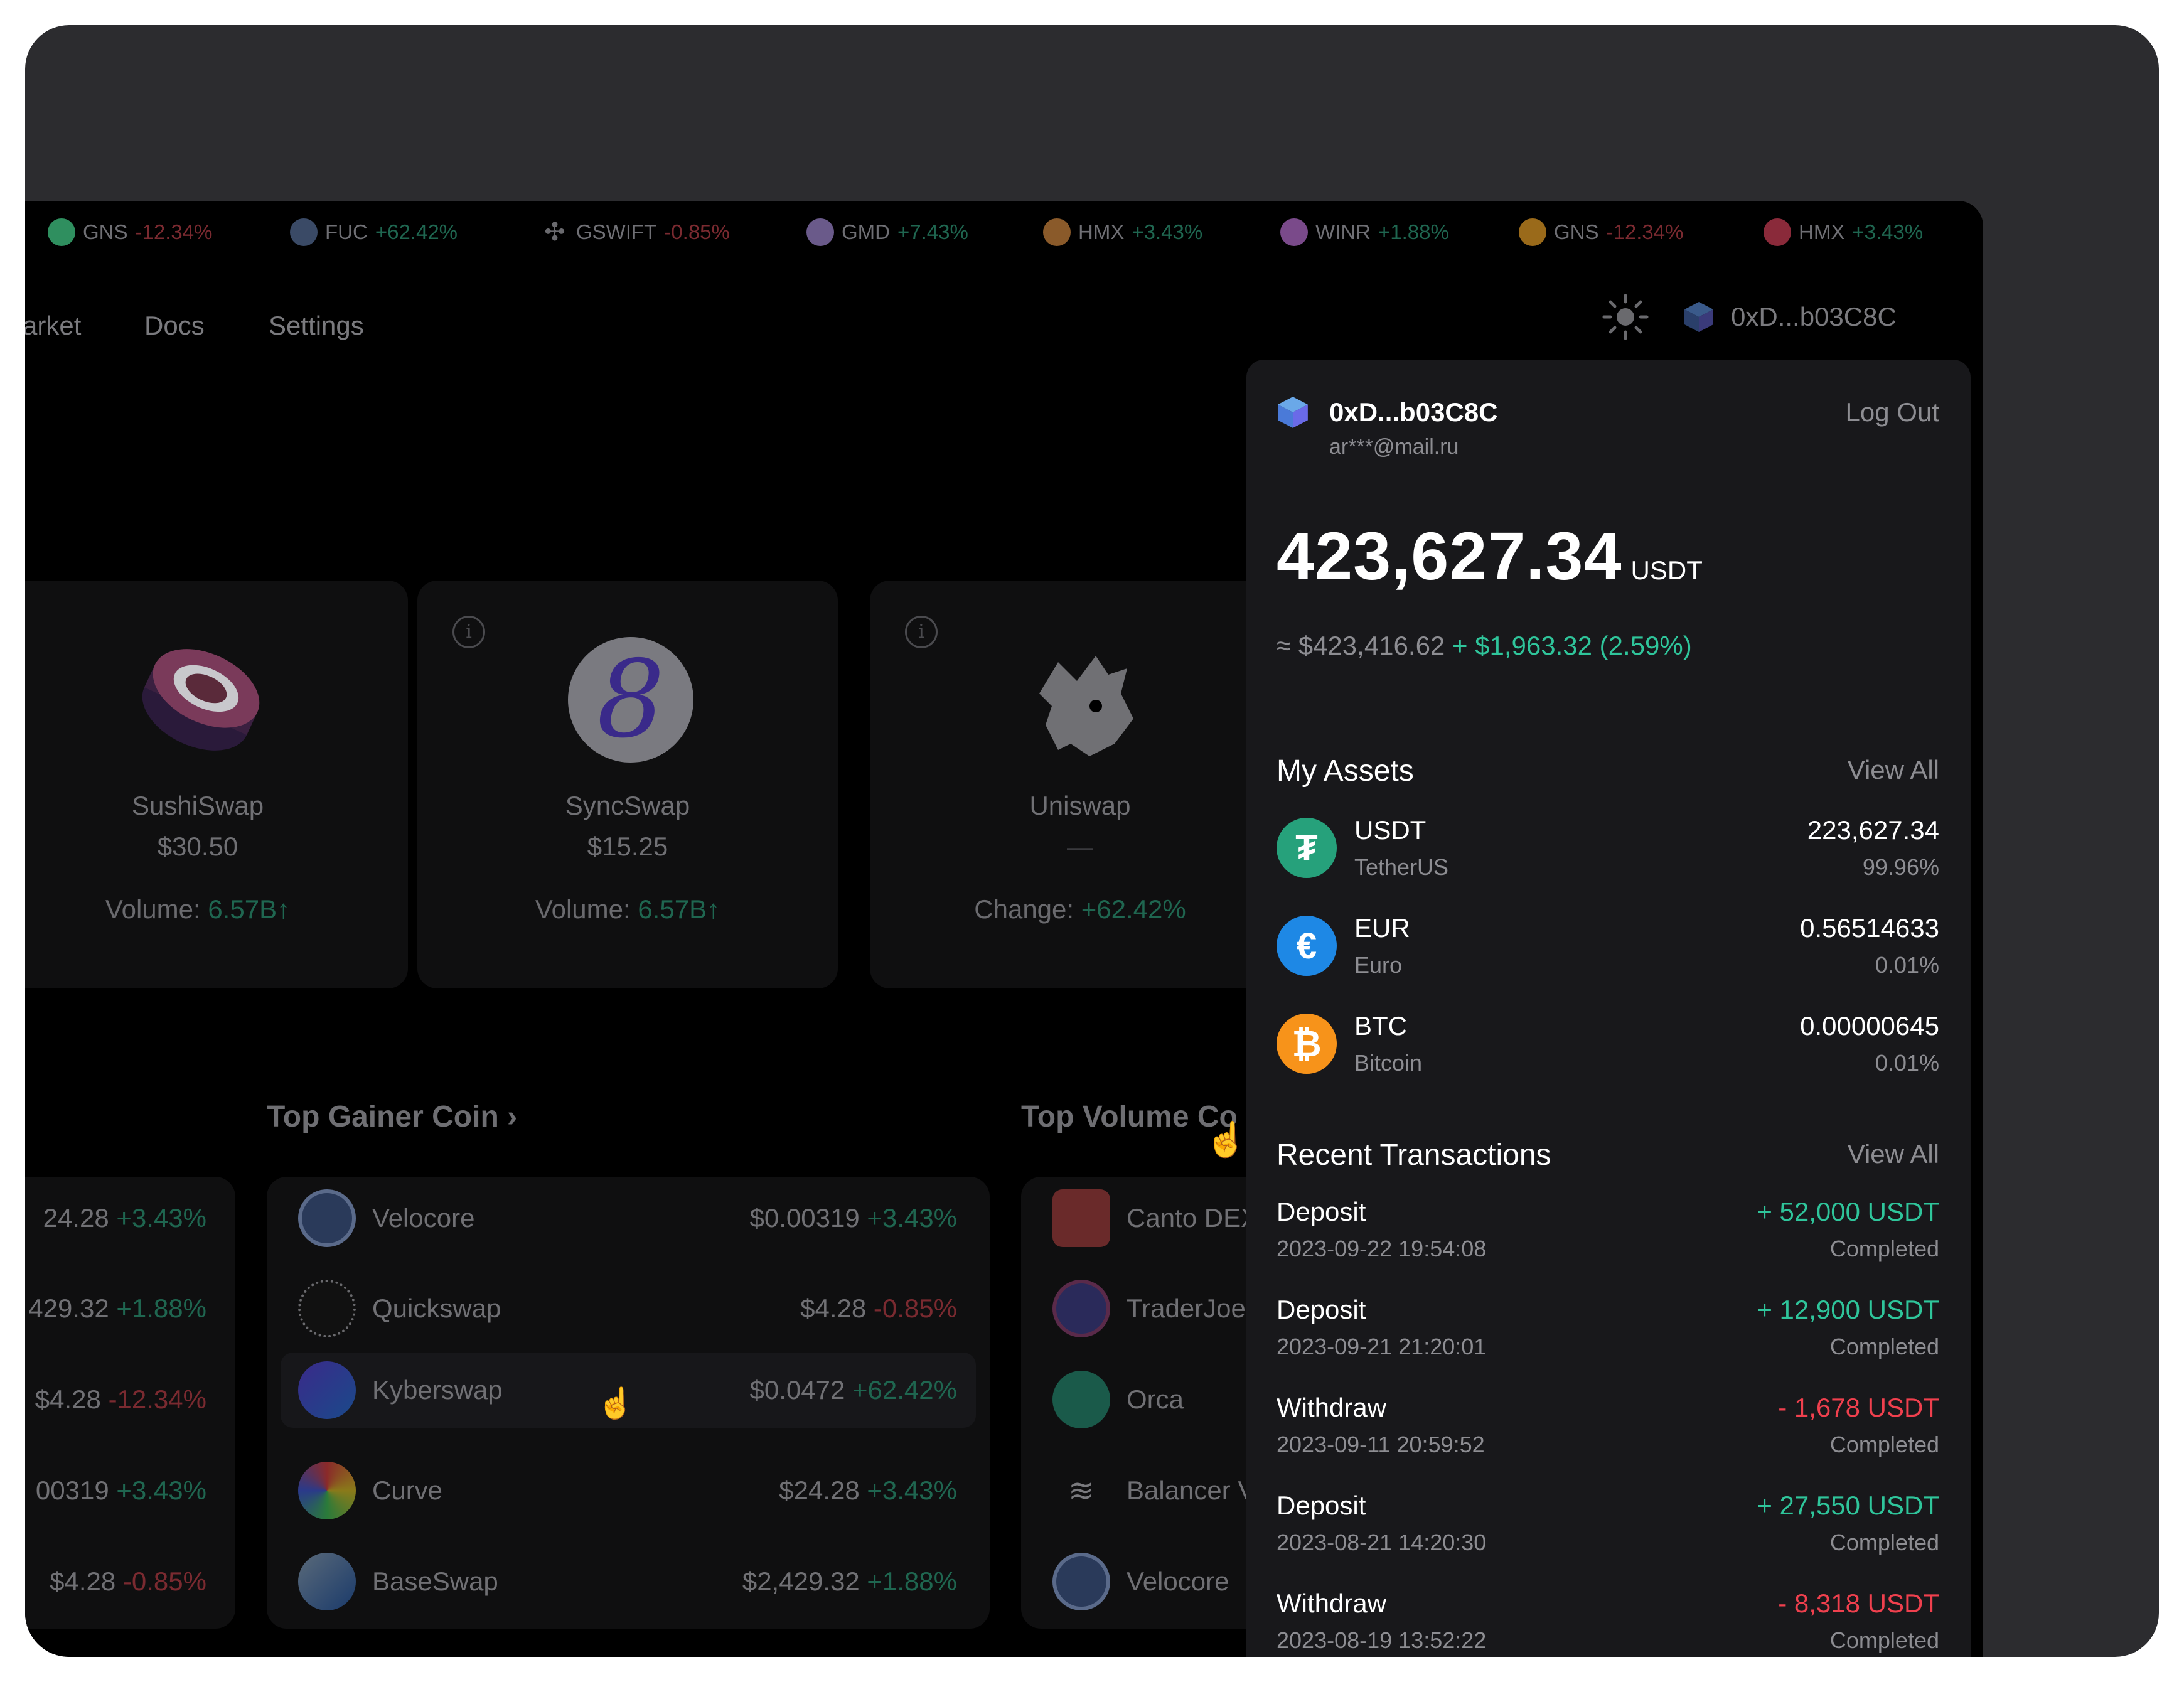 This screenshot has height=1682, width=2184. What do you see at coordinates (83, 1581) in the screenshot?
I see `price: $4.28` at bounding box center [83, 1581].